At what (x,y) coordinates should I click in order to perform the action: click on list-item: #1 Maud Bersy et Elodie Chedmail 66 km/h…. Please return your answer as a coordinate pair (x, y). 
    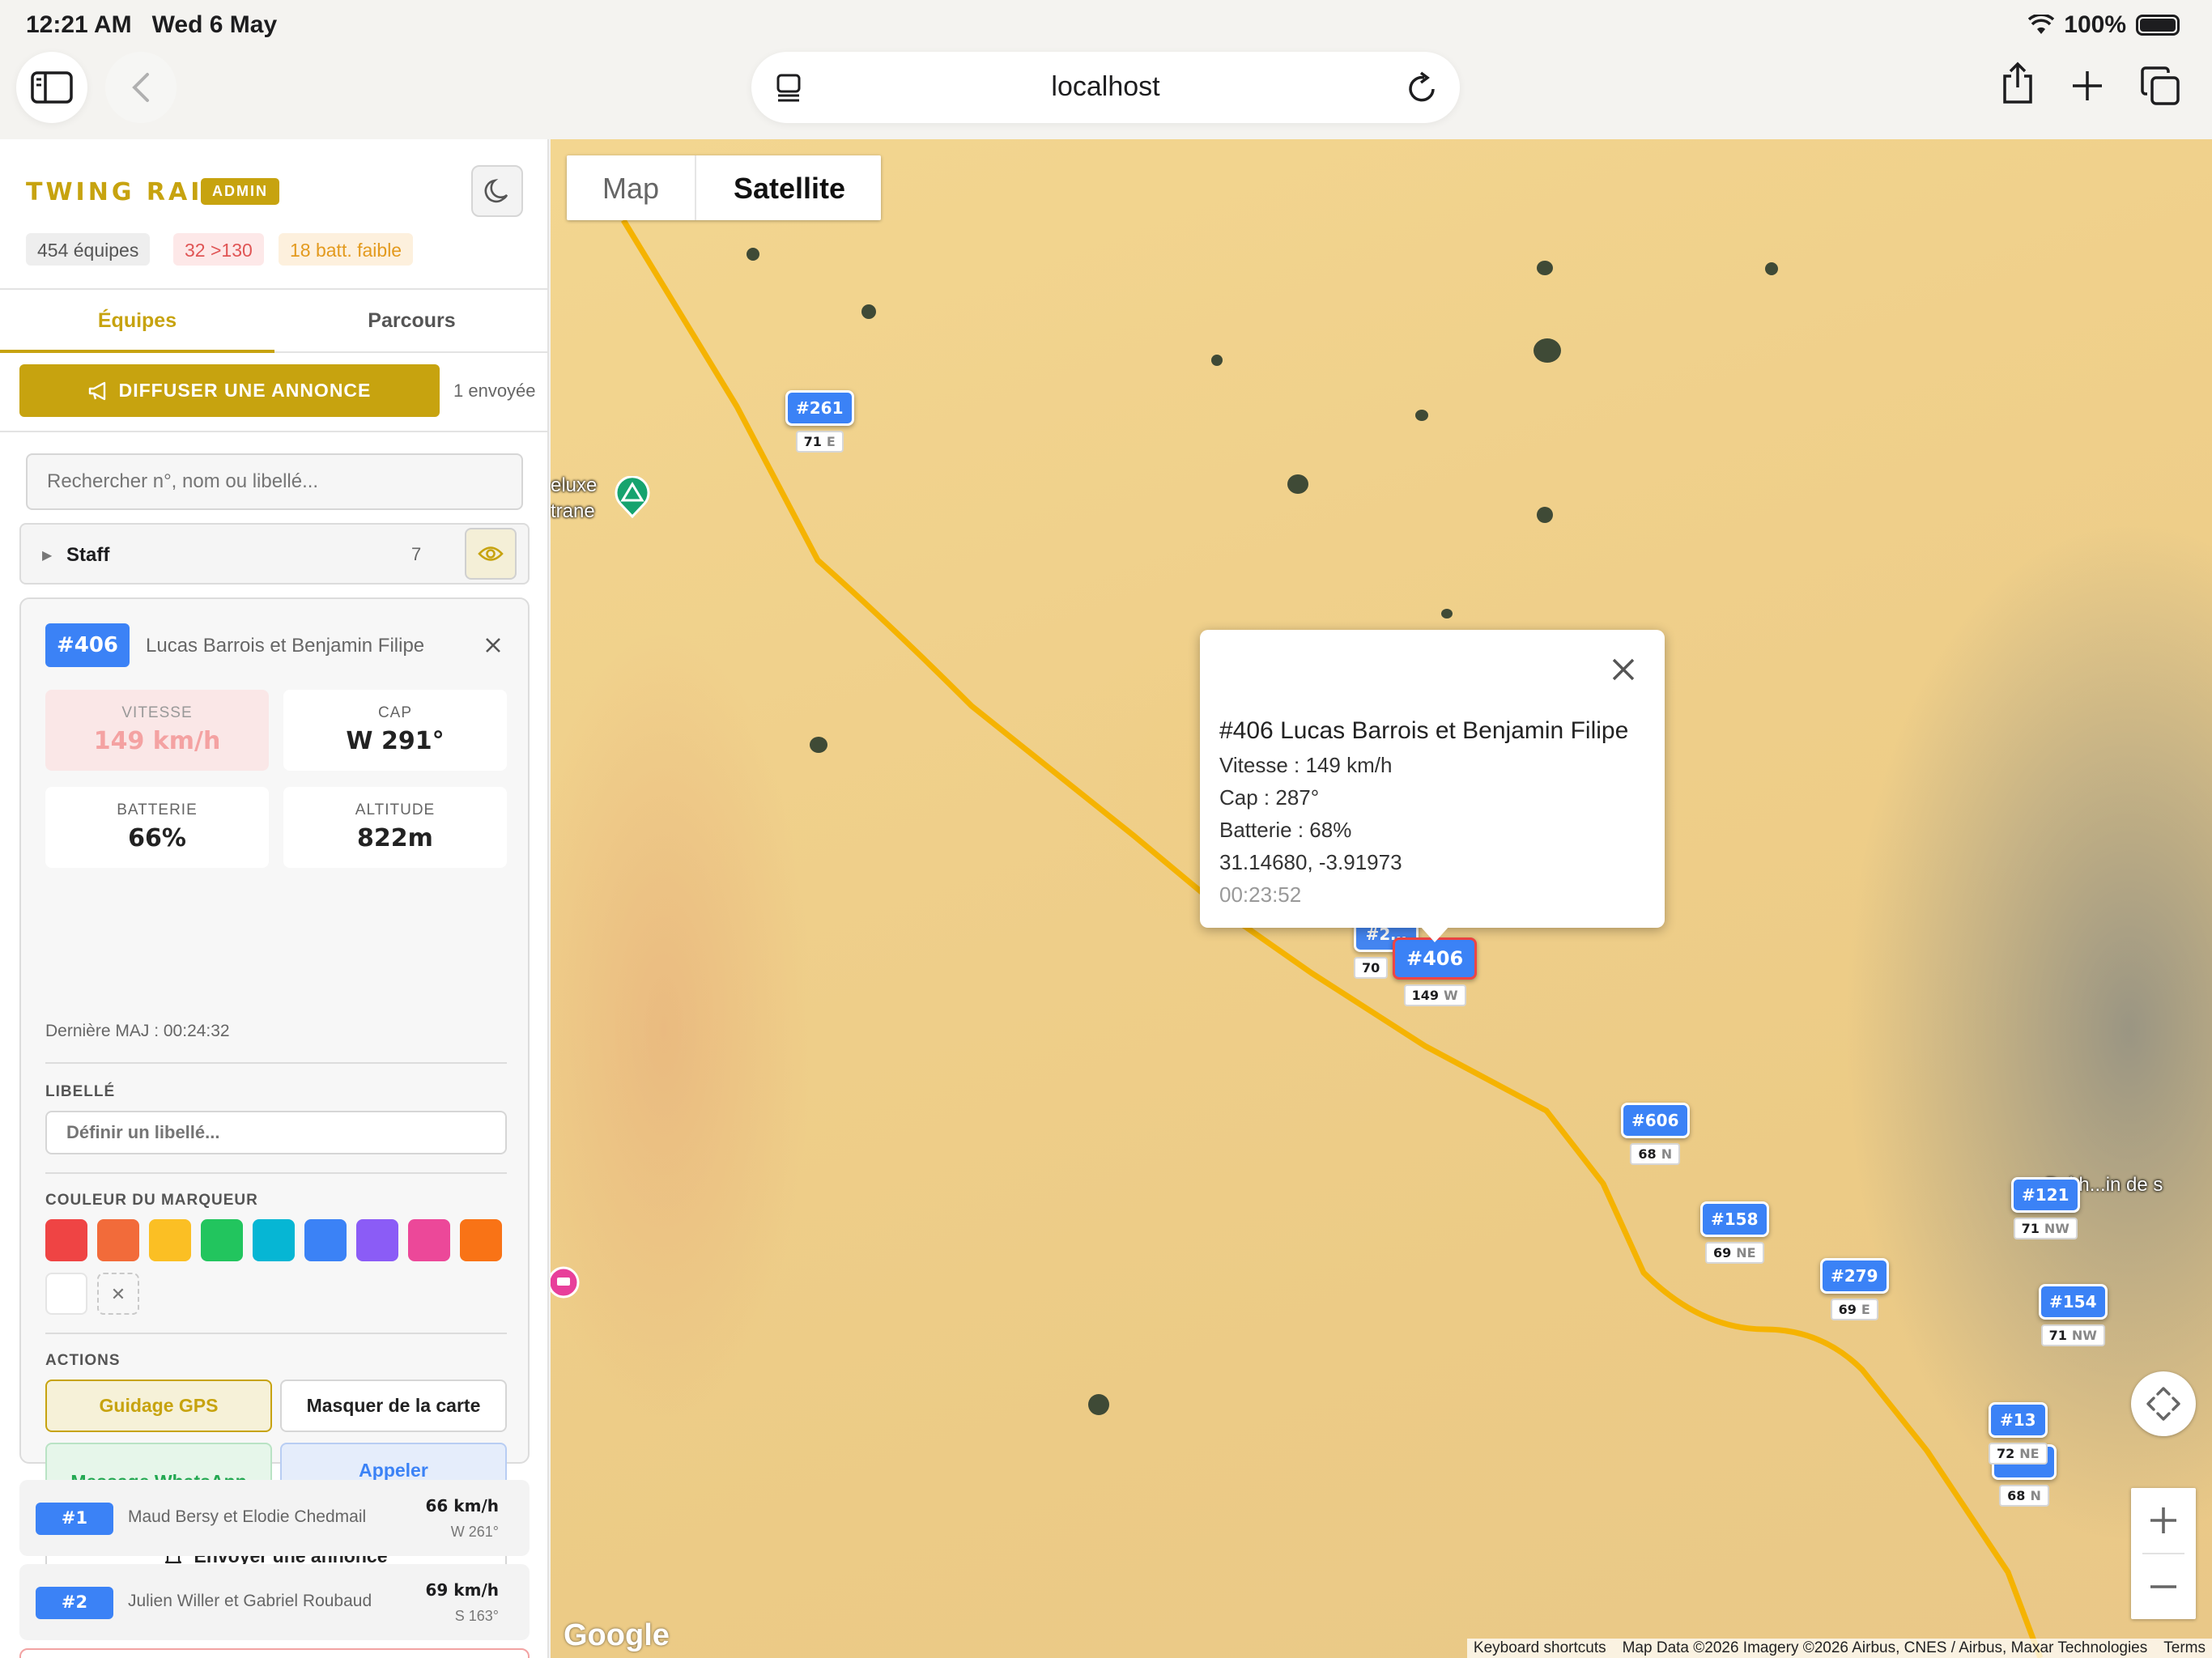
    Looking at the image, I should click on (274, 1518).